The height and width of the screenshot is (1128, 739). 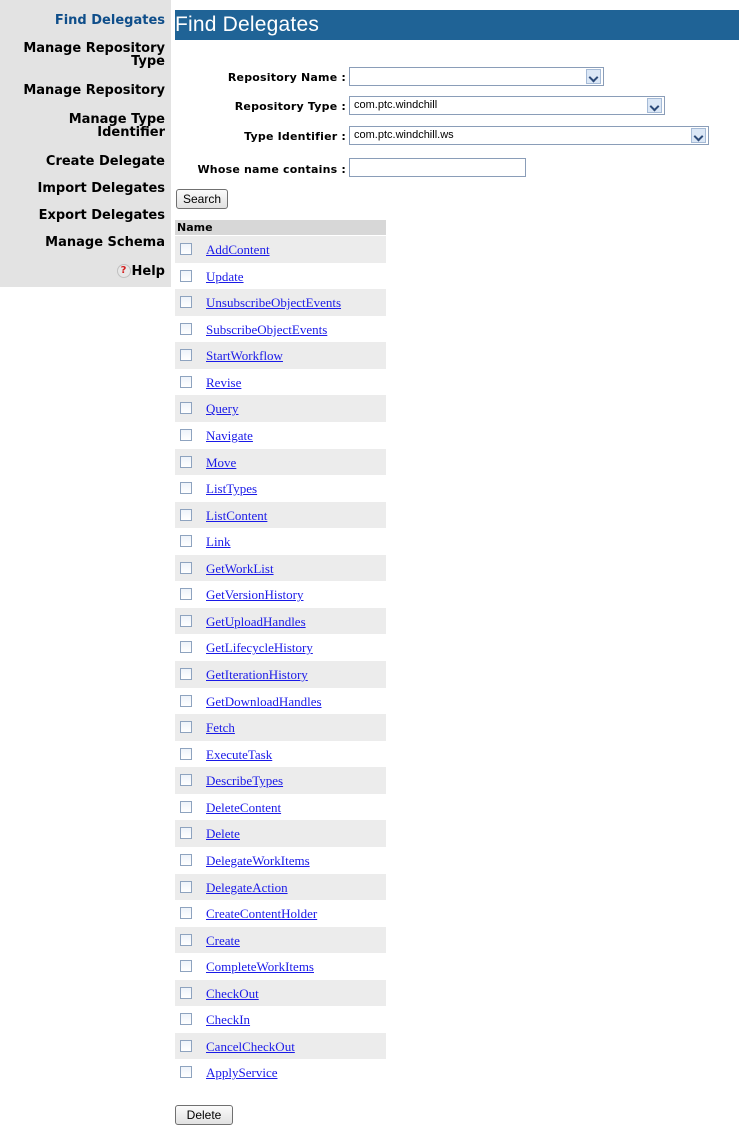 I want to click on delegate-link: CreateContentHolder, so click(x=261, y=914).